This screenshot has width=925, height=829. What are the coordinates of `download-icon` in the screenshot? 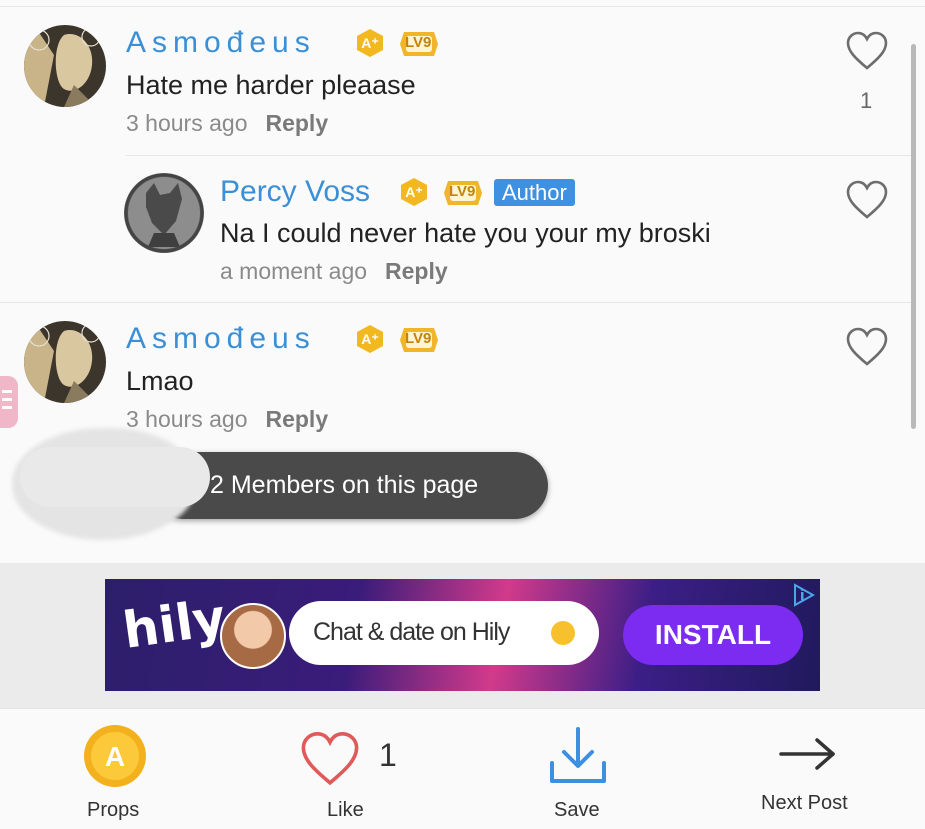 It's located at (578, 755).